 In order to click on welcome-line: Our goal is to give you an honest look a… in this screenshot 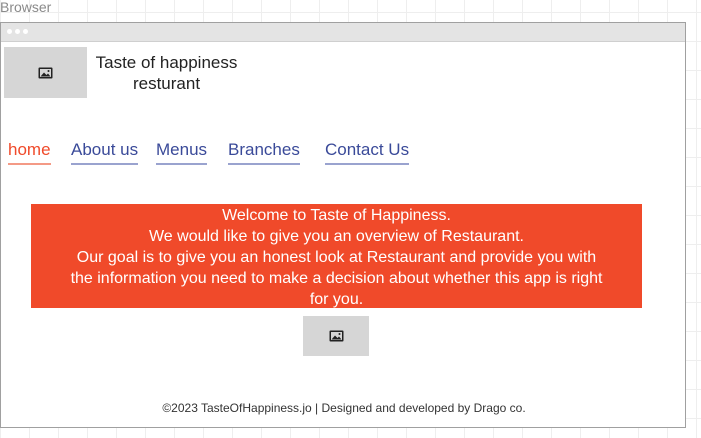, I will do `click(336, 257)`.